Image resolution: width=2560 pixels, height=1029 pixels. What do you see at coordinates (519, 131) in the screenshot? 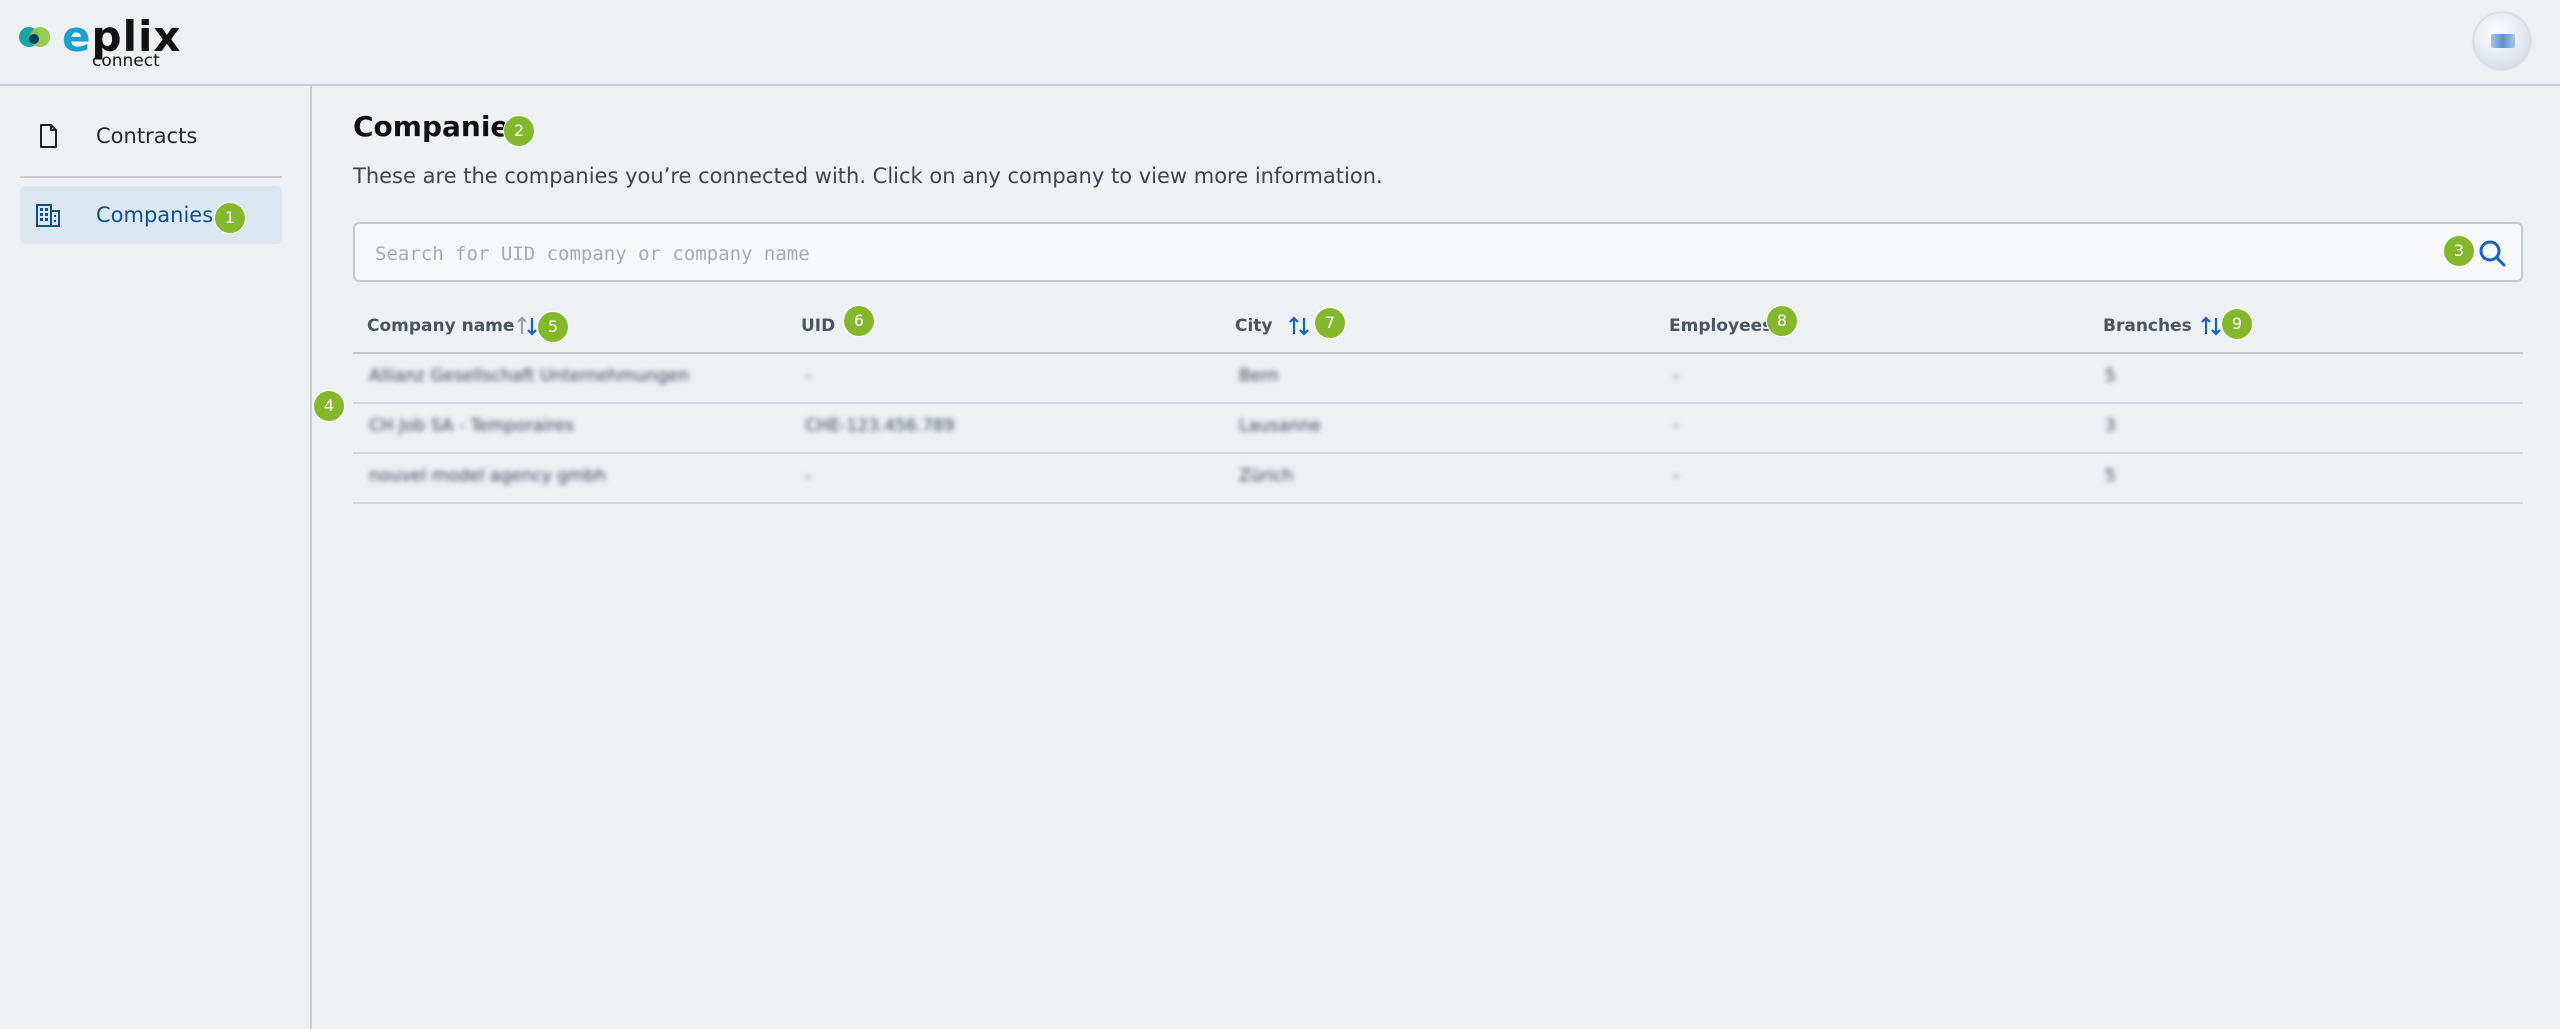
I see `annotation-badge: 2` at bounding box center [519, 131].